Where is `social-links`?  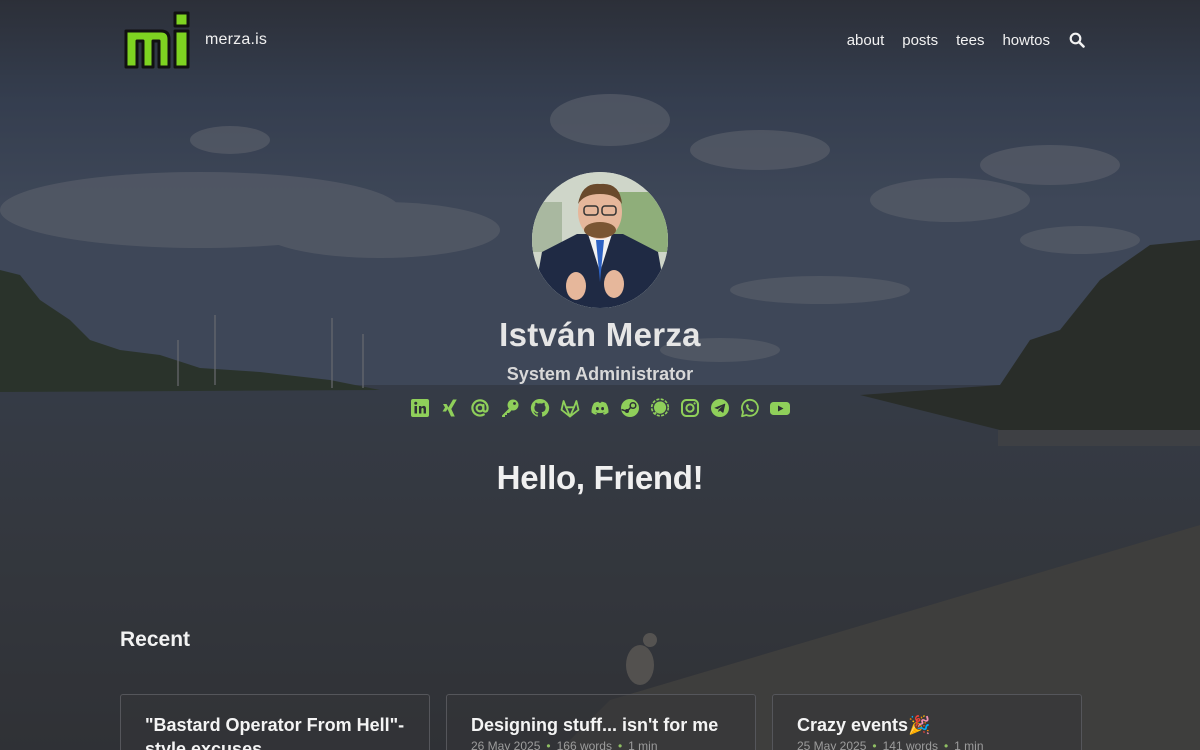 social-links is located at coordinates (600, 408).